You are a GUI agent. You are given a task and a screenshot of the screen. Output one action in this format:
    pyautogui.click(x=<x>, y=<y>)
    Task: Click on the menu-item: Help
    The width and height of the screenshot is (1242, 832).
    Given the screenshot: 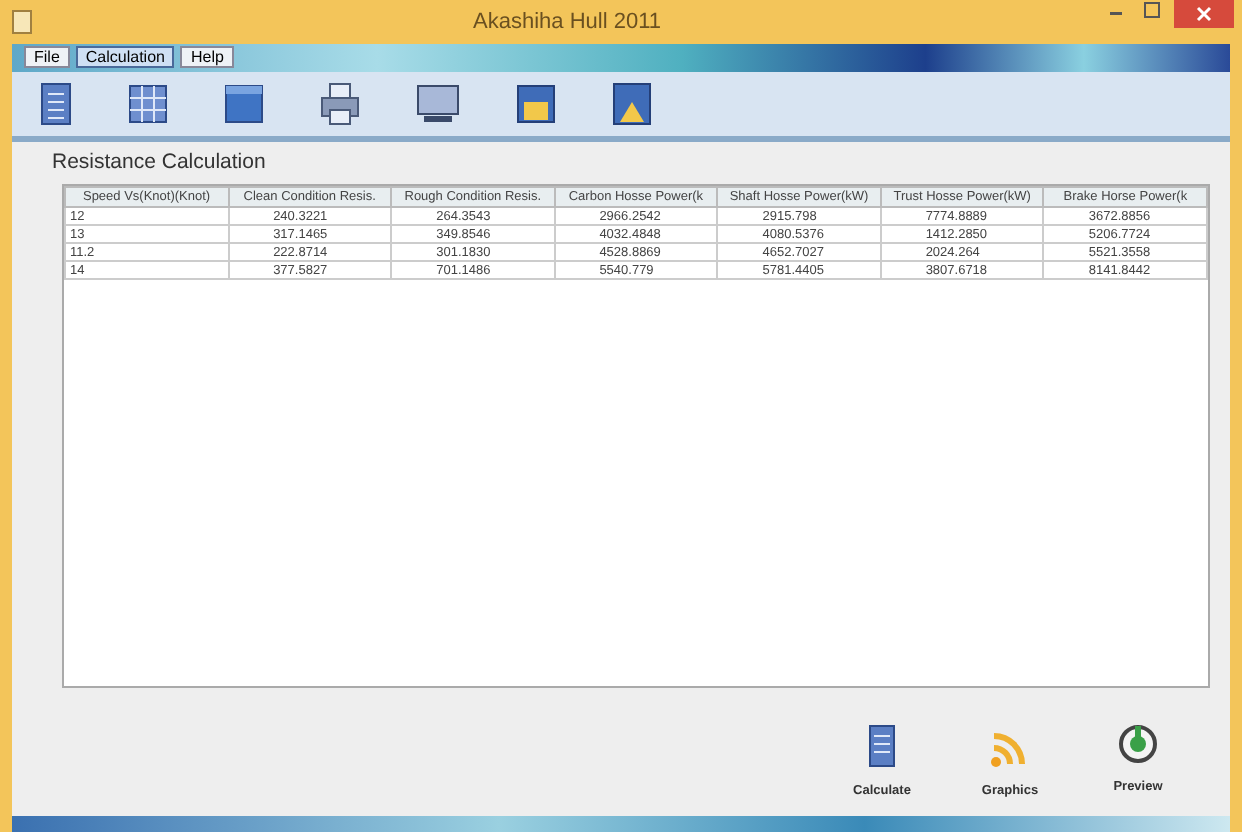 What is the action you would take?
    pyautogui.click(x=207, y=57)
    